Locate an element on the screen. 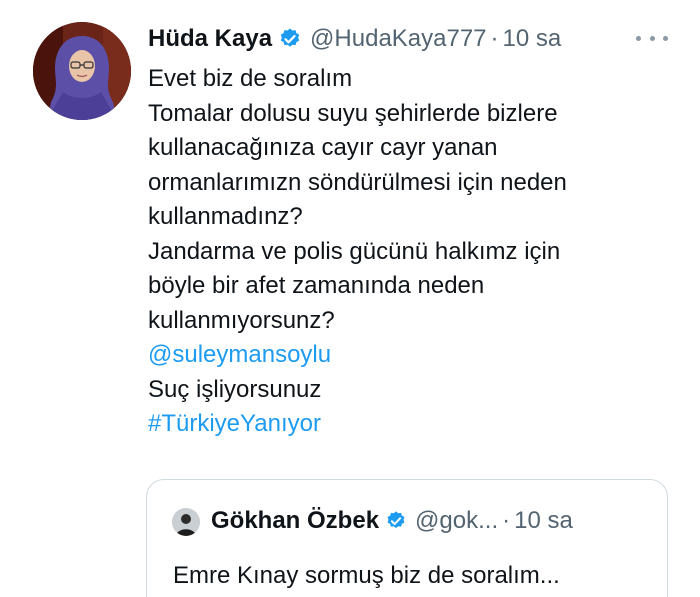 The width and height of the screenshot is (700, 597). tweet-line: kullanmadınz? is located at coordinates (225, 216).